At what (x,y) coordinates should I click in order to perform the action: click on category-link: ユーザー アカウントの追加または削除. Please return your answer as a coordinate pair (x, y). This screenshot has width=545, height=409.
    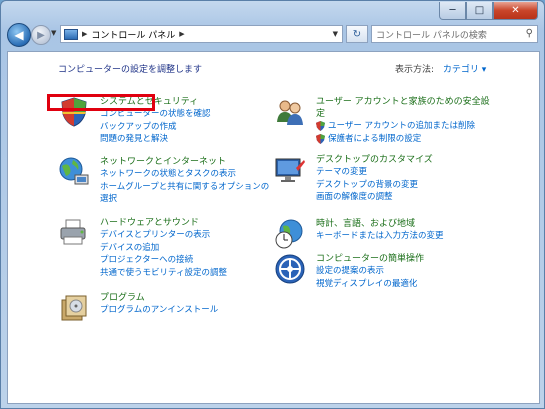
    Looking at the image, I should click on (421, 126).